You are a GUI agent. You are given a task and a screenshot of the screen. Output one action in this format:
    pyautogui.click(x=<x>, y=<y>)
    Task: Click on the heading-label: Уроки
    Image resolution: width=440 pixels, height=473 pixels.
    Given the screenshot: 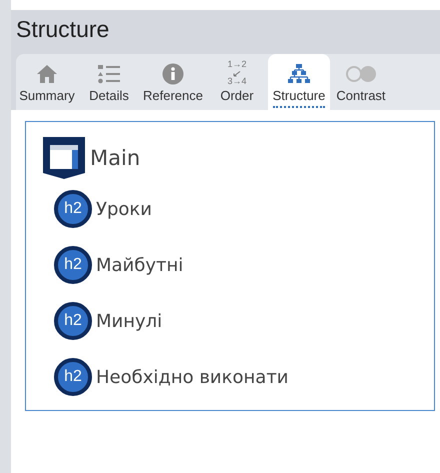 What is the action you would take?
    pyautogui.click(x=124, y=209)
    